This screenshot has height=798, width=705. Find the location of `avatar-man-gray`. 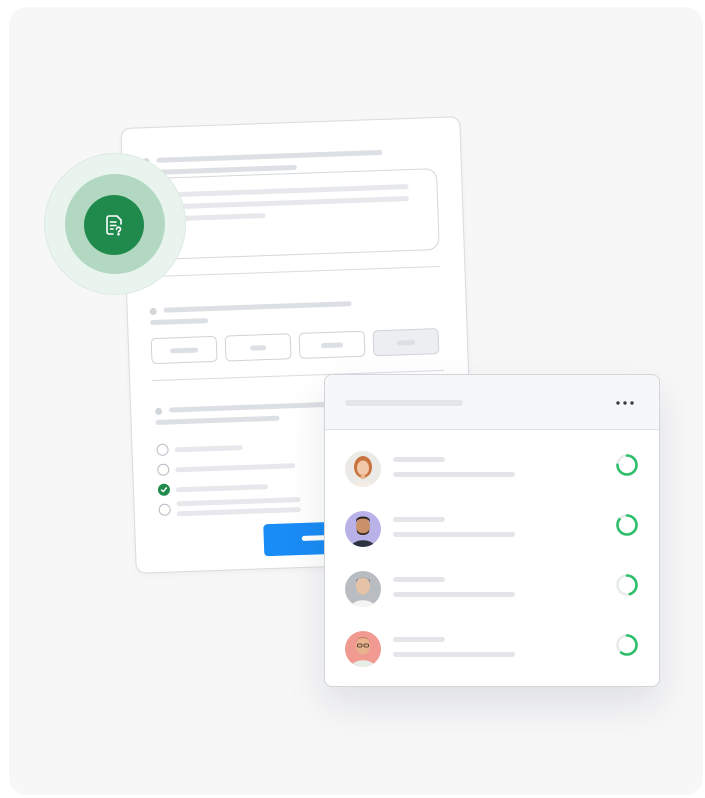

avatar-man-gray is located at coordinates (363, 589).